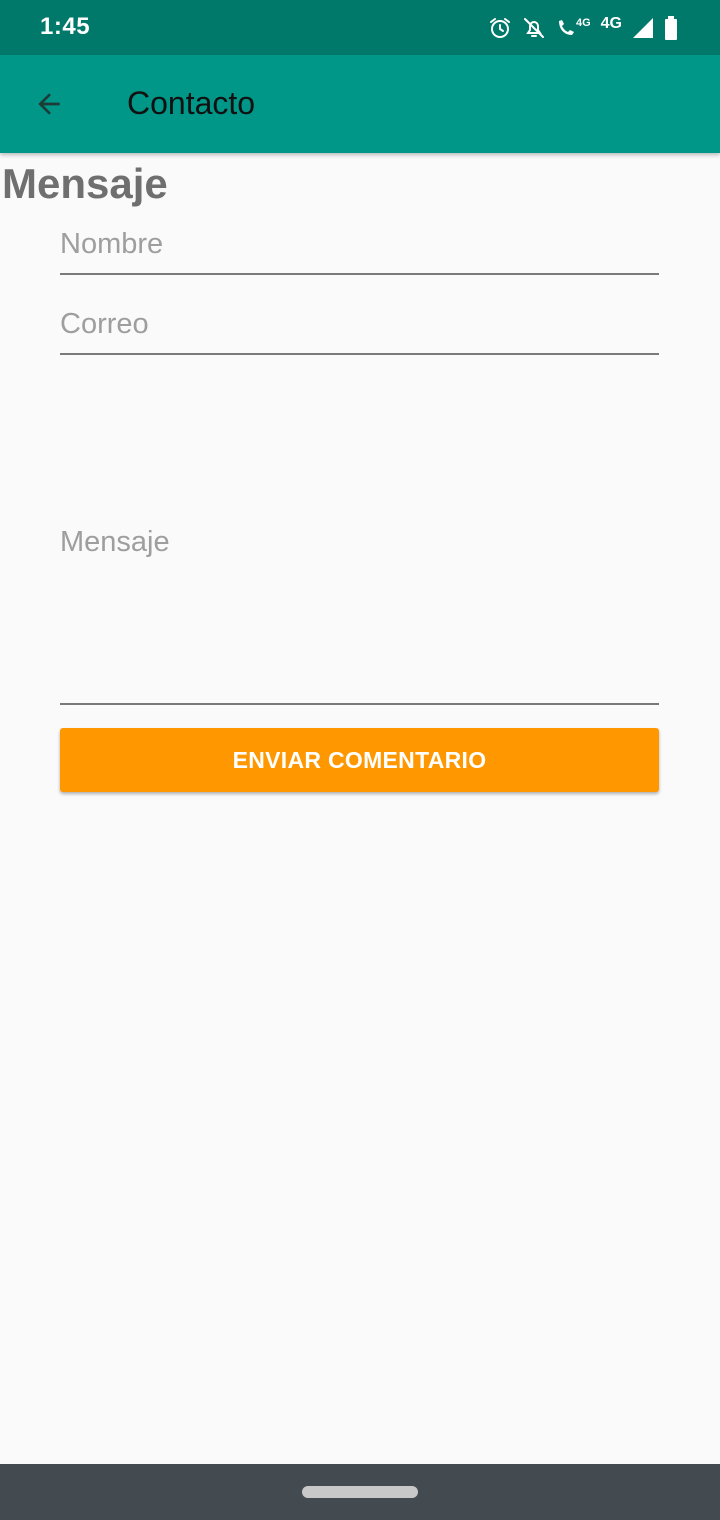 The width and height of the screenshot is (720, 1520). I want to click on home-handle, so click(360, 1492).